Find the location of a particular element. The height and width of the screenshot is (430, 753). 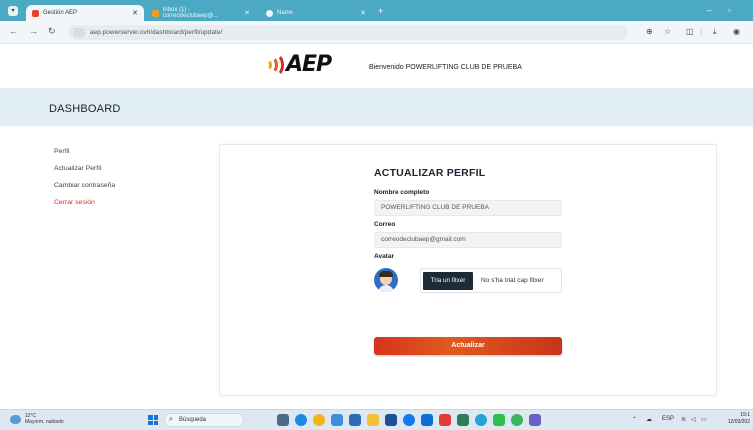

reload-icon: ↻ is located at coordinates (52, 31).